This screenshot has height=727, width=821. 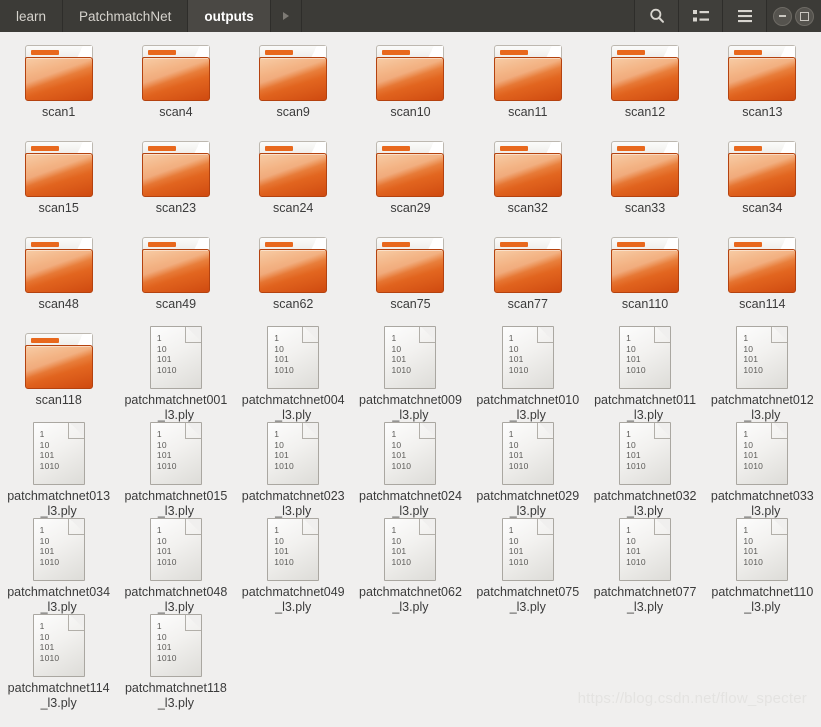 I want to click on file-item: 1 10 101 1010 patchmatchnet033_l3.ply, so click(x=762, y=471).